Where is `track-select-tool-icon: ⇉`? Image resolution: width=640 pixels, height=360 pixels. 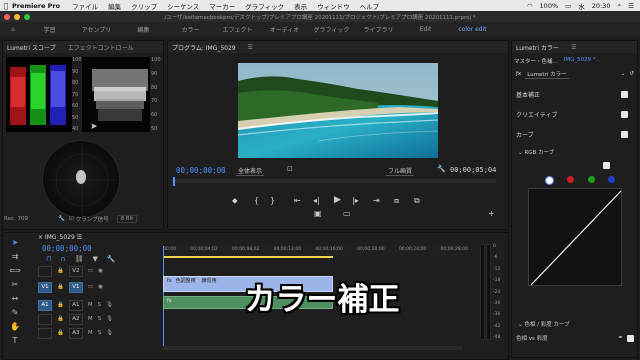 track-select-tool-icon: ⇉ is located at coordinates (15, 256).